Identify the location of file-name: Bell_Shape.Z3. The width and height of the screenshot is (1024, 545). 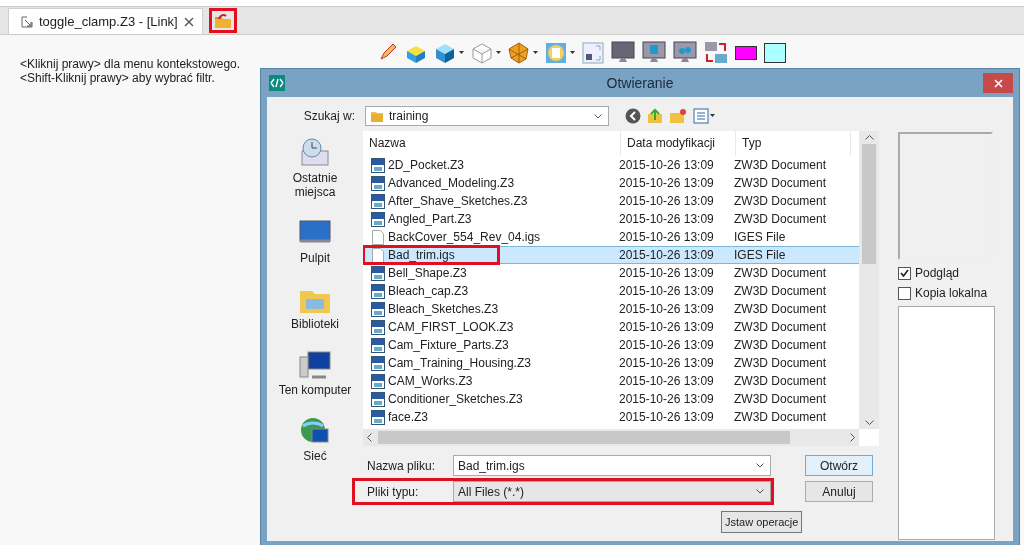
(427, 273).